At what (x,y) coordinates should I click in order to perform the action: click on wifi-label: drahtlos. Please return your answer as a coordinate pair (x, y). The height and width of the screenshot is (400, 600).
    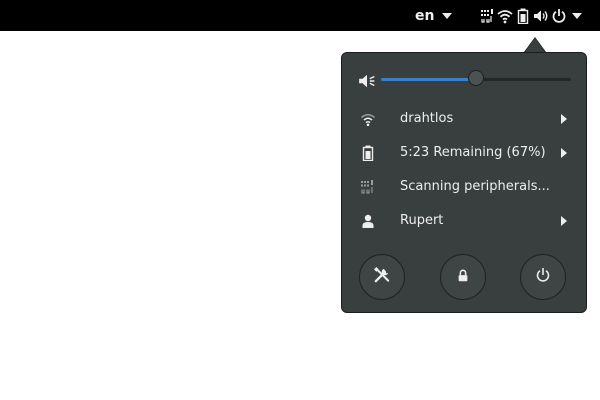
    Looking at the image, I should click on (427, 118).